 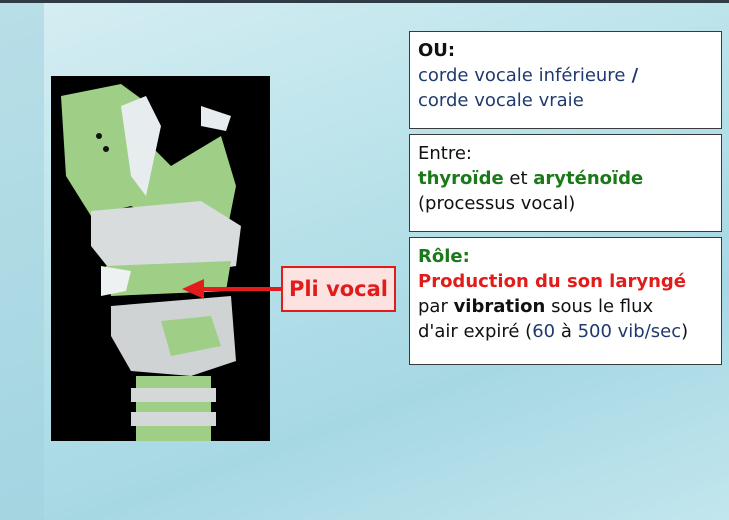 What do you see at coordinates (338, 289) in the screenshot?
I see `pli-vocal-label: Pli vocal` at bounding box center [338, 289].